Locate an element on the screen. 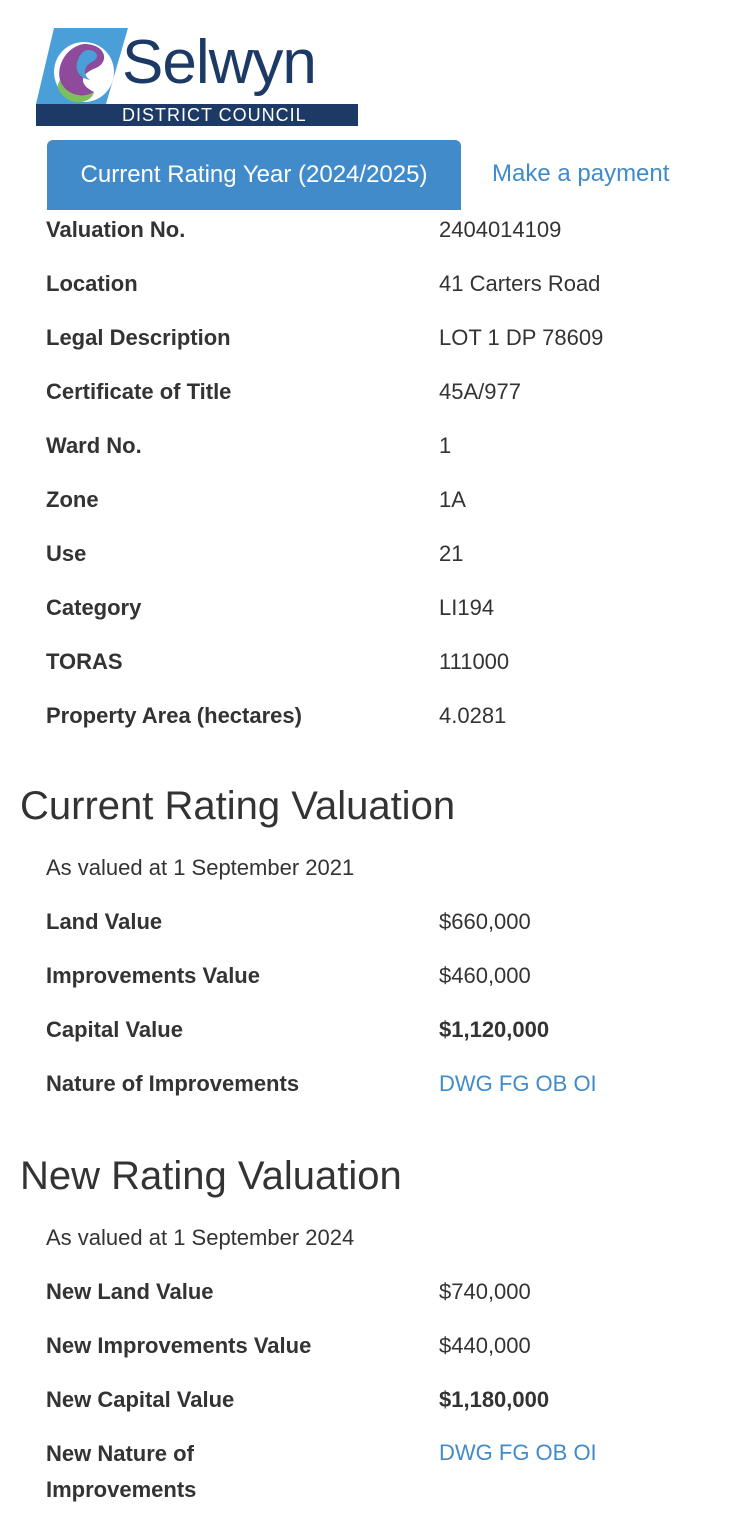 Image resolution: width=750 pixels, height=1523 pixels. valuation-value: $460,000 is located at coordinates (485, 975).